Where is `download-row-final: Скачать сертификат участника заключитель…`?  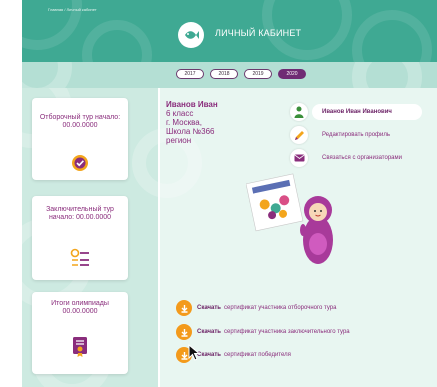 download-row-final: Скачать сертификат участника заключитель… is located at coordinates (263, 332).